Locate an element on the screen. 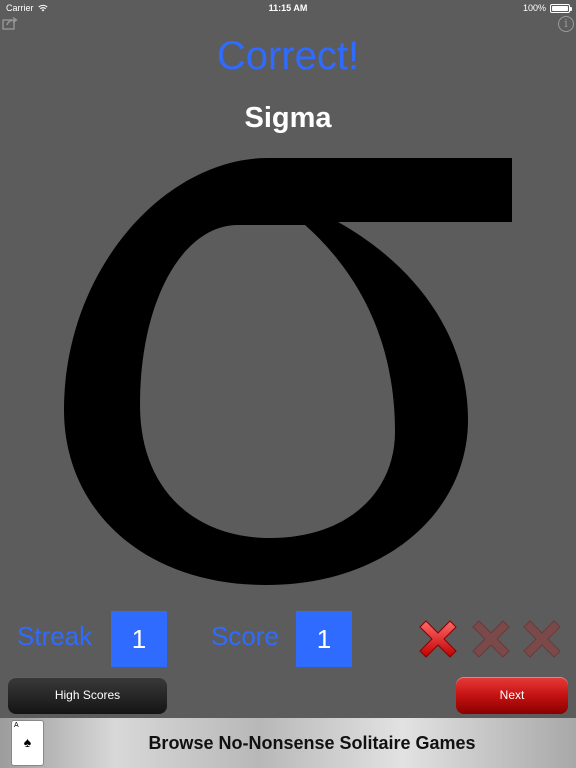 The width and height of the screenshot is (576, 768). playing-card-icon: A ♠ is located at coordinates (27, 743).